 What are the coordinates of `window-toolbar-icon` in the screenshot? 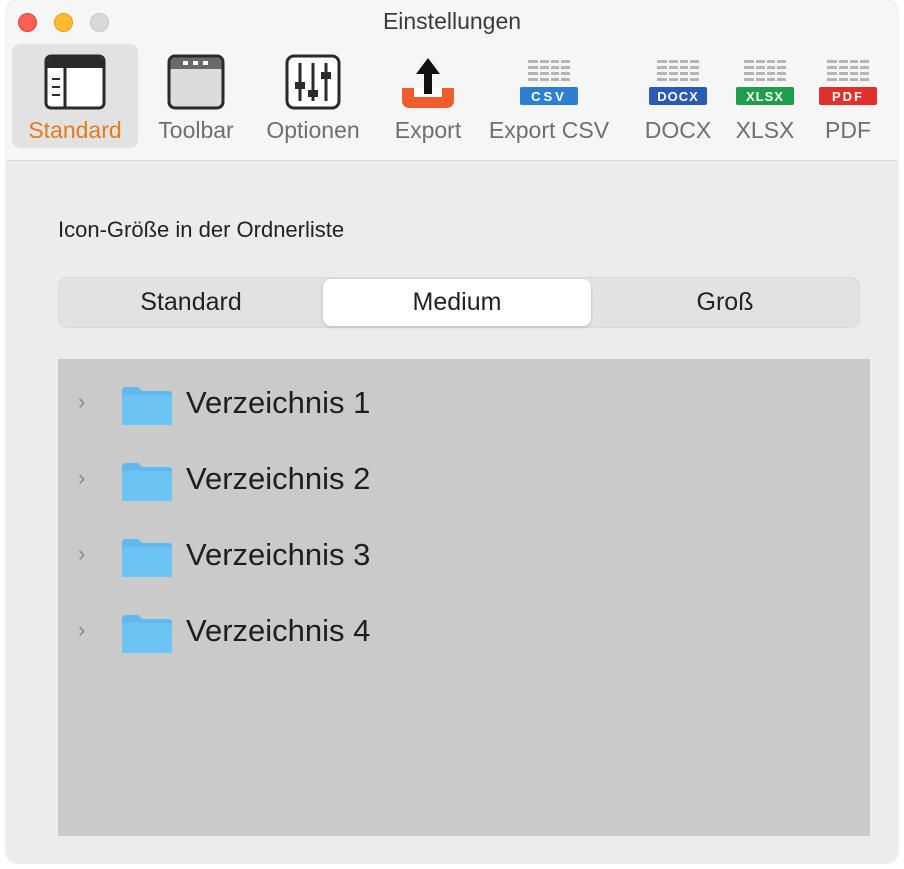 It's located at (196, 82).